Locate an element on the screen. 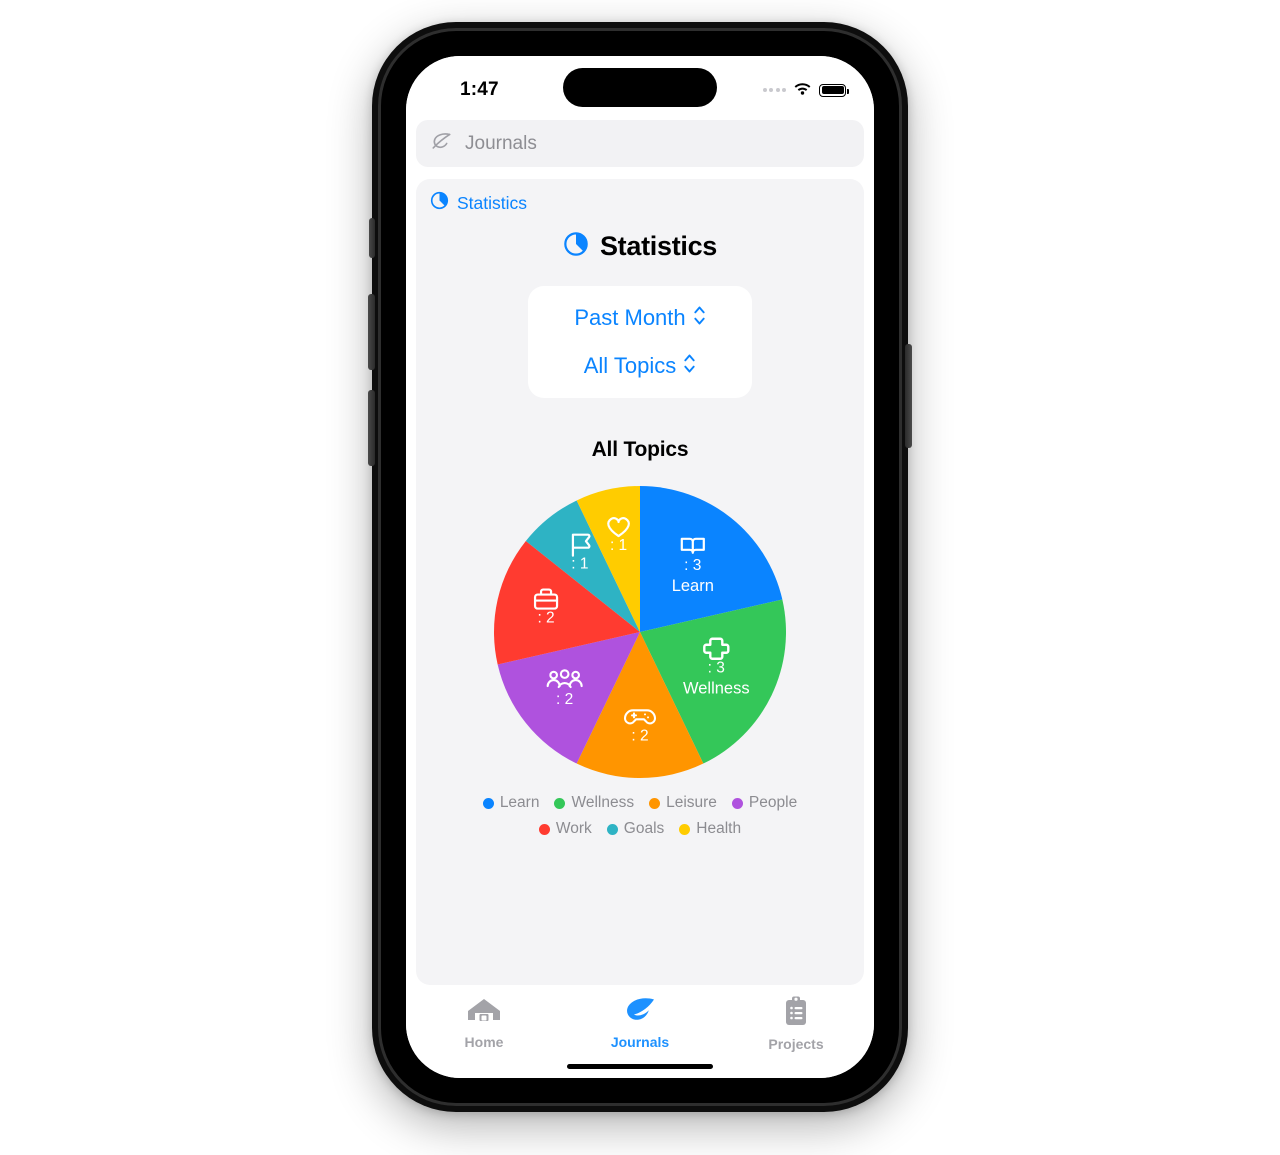 This screenshot has height=1155, width=1280. breadcrumb: Statistics is located at coordinates (640, 197).